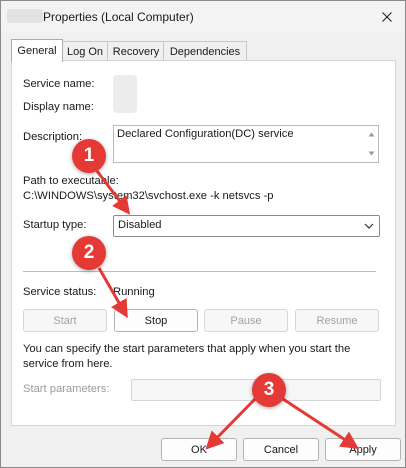 The image size is (406, 468). What do you see at coordinates (71, 181) in the screenshot?
I see `path-label: Path to executable:` at bounding box center [71, 181].